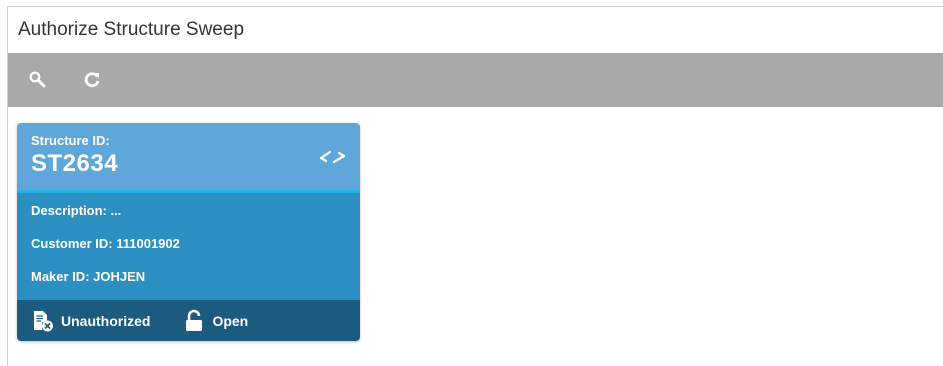 This screenshot has width=943, height=366. I want to click on tile-footer: Unauthorized Open, so click(188, 320).